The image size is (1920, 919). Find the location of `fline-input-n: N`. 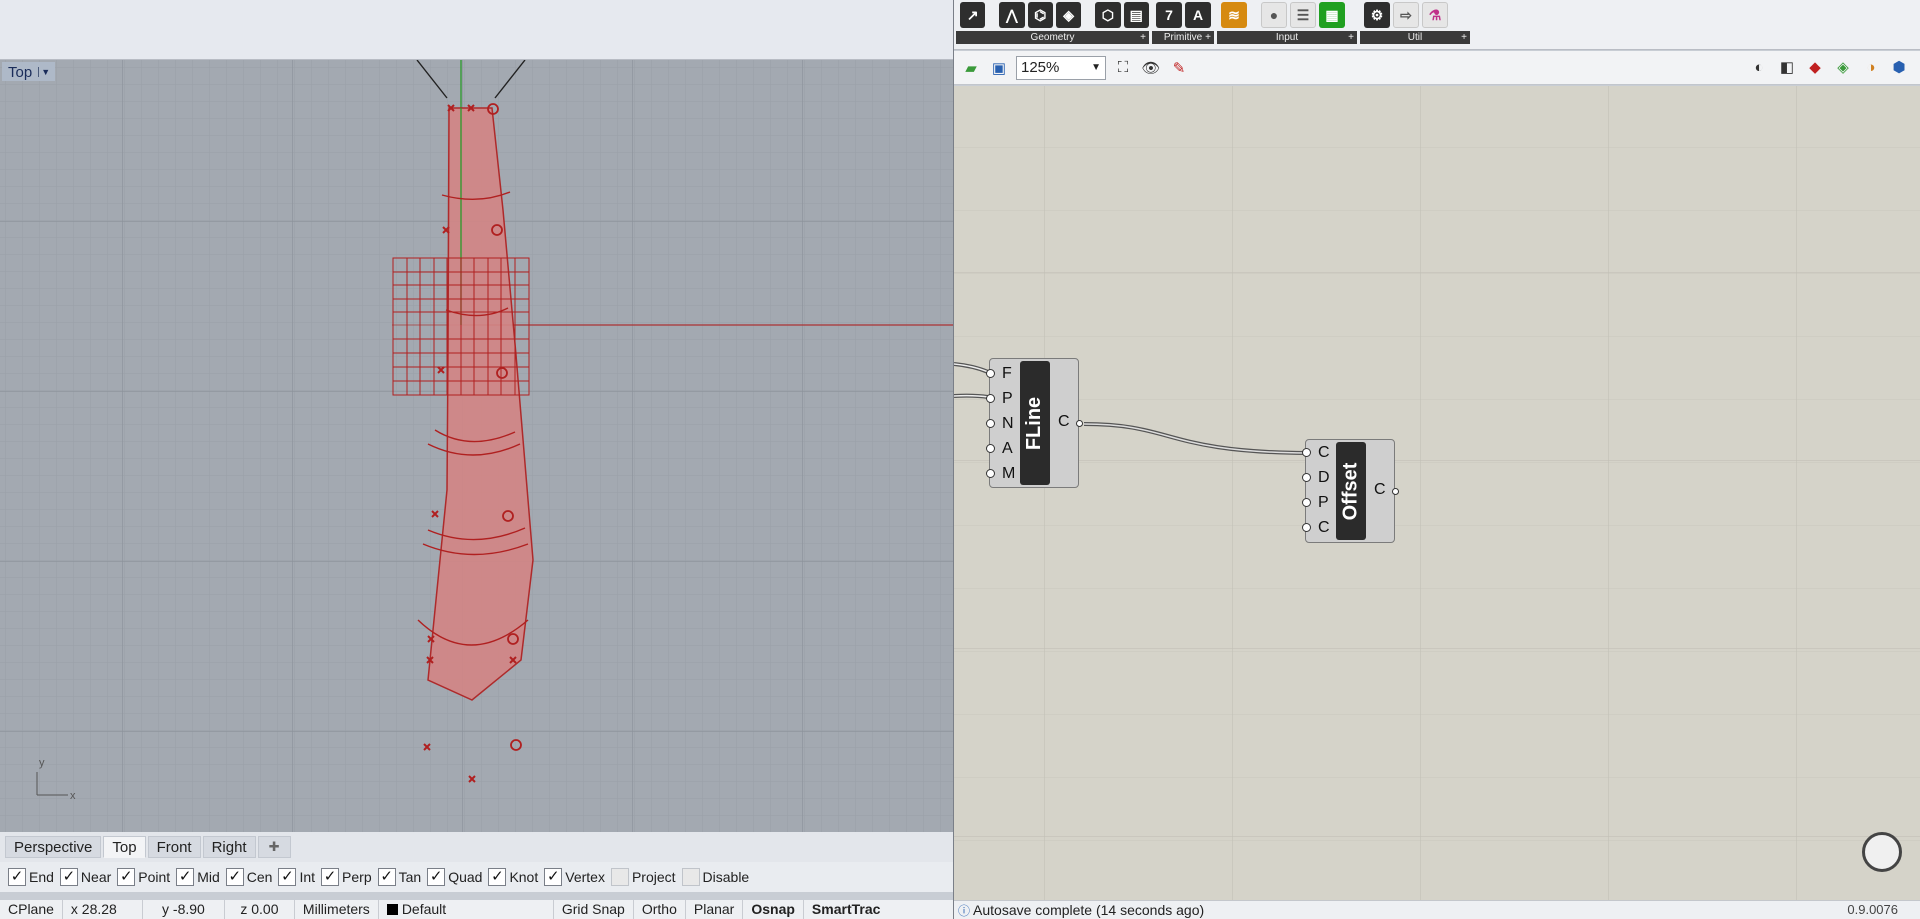

fline-input-n: N is located at coordinates (1000, 423).